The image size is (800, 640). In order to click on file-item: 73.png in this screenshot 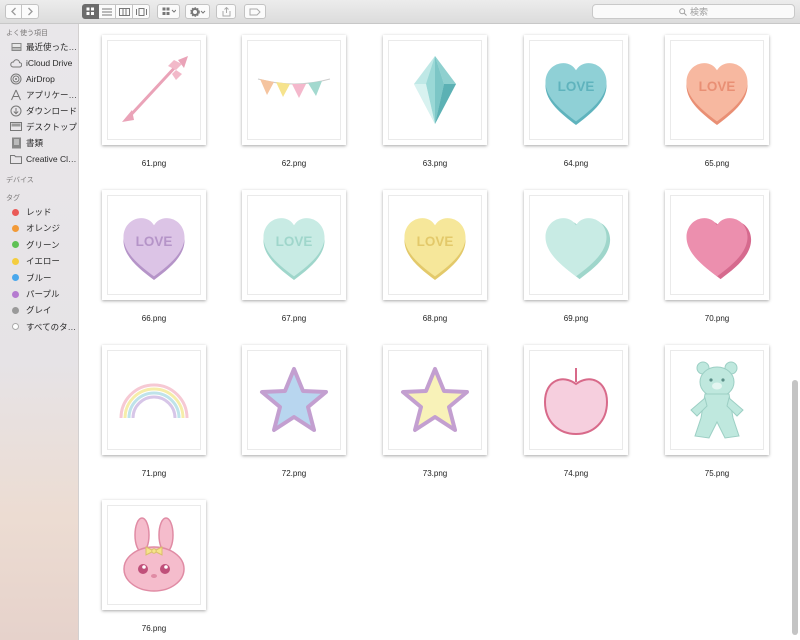, I will do `click(435, 411)`.